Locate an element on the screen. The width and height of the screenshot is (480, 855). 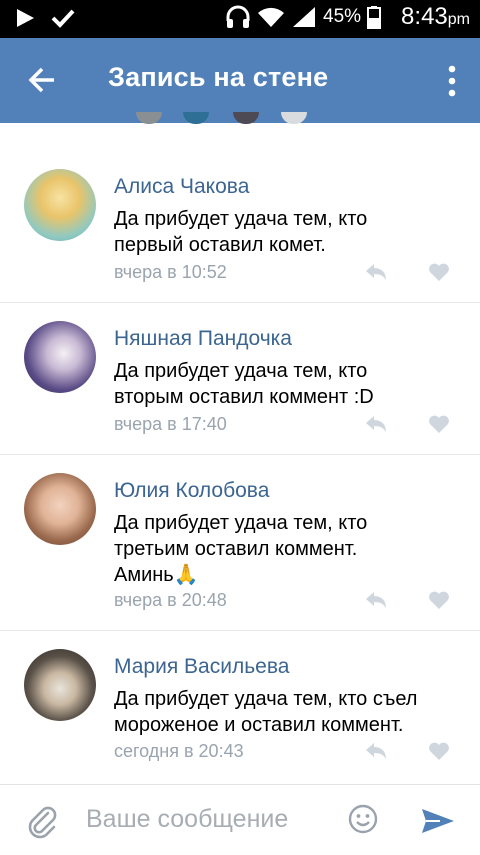
app-toolbar: Запись на стене is located at coordinates (240, 80).